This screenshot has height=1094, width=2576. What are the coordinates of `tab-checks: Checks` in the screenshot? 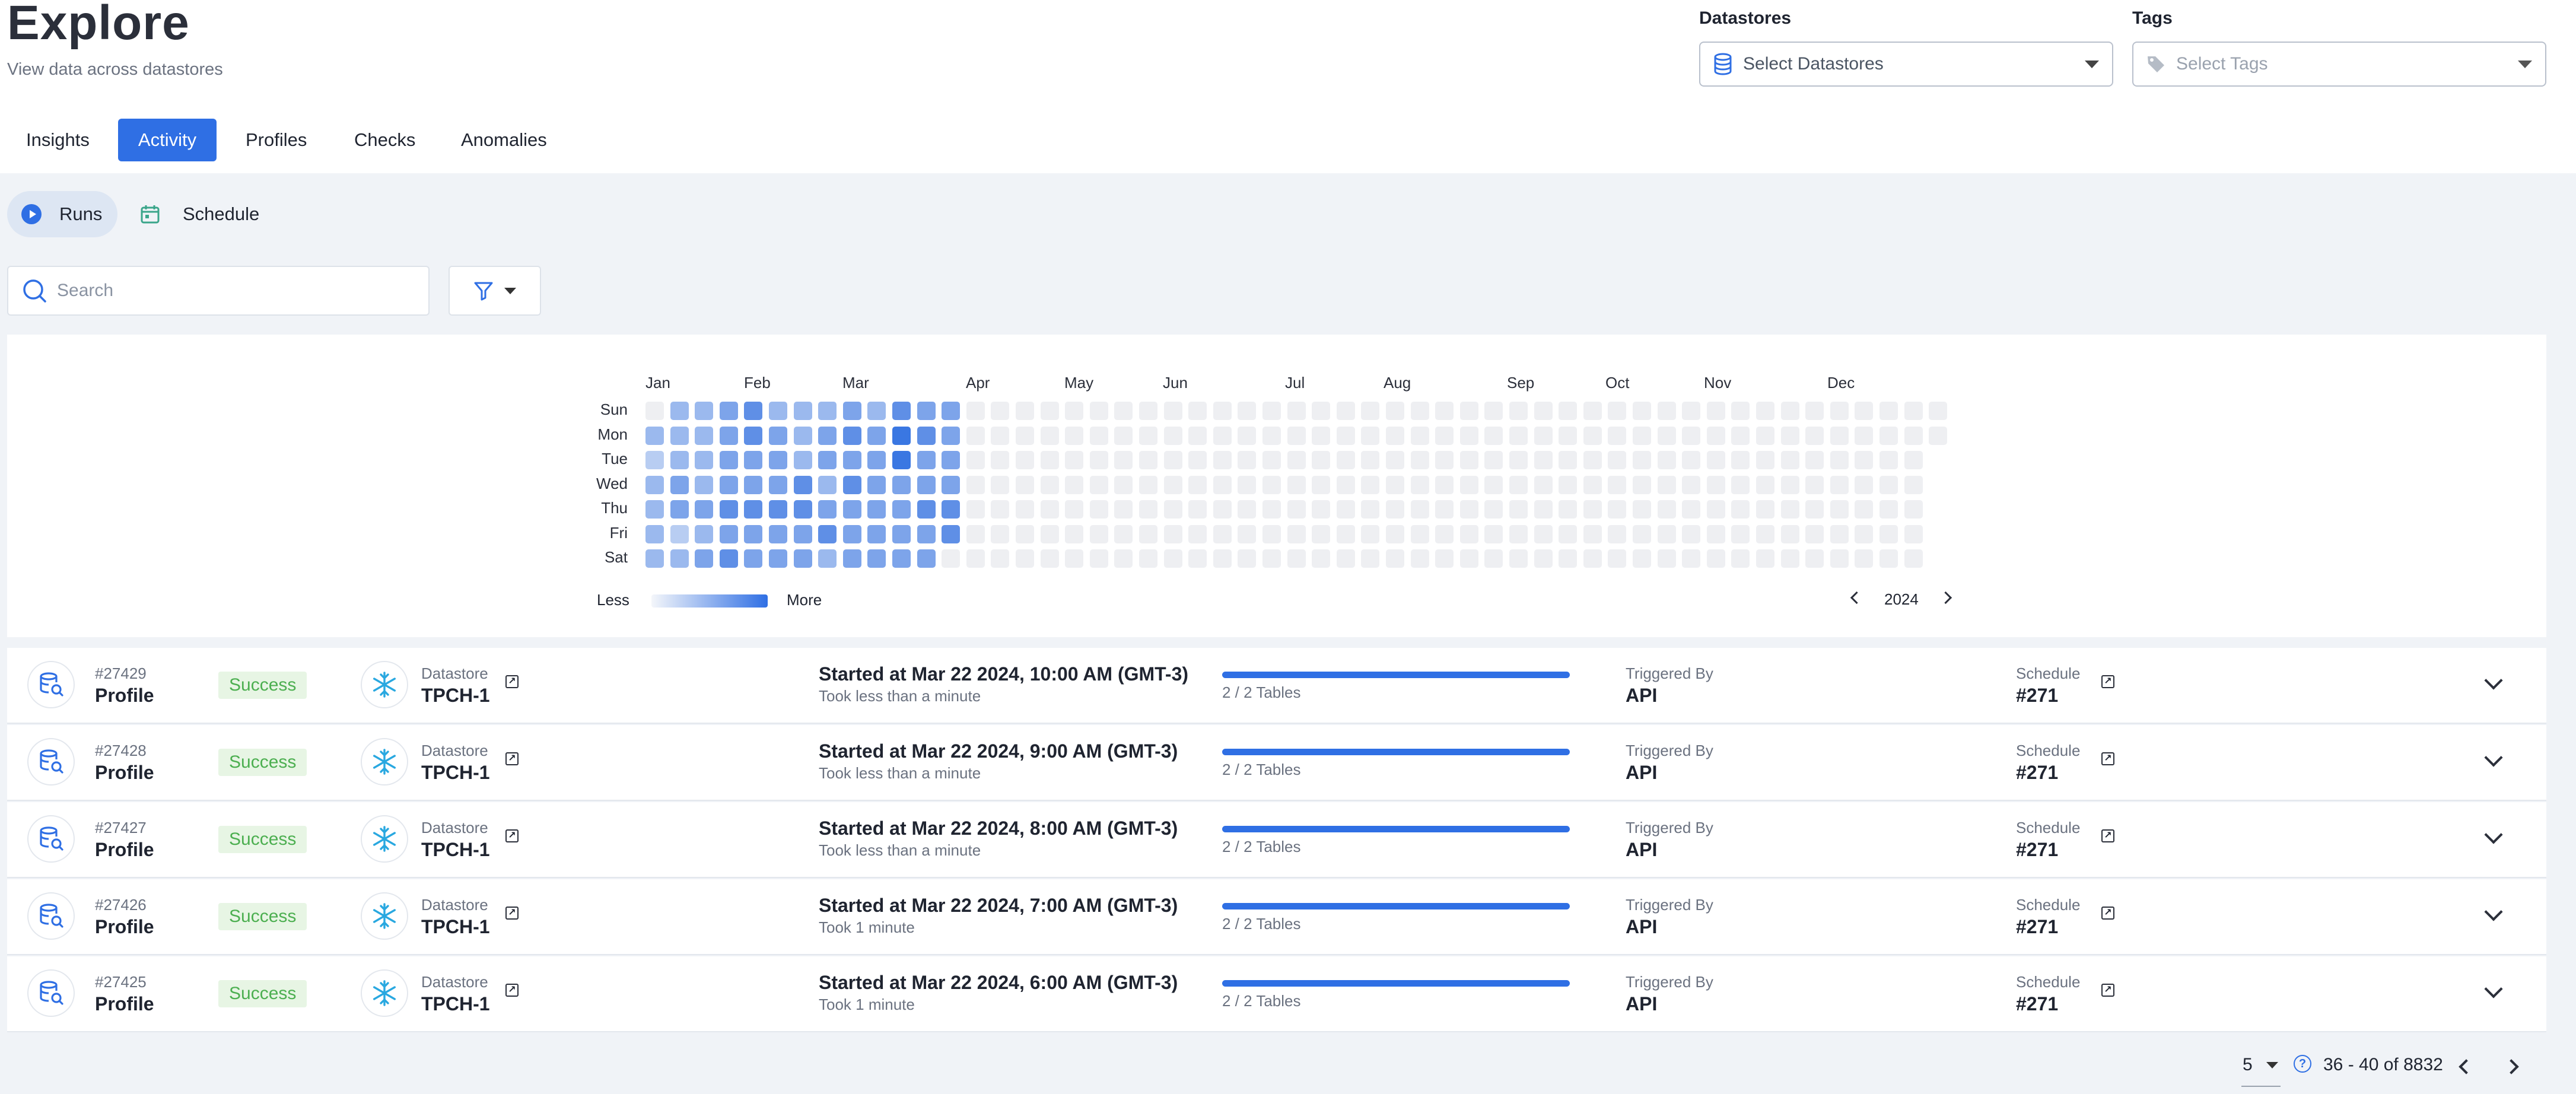 It's located at (384, 140).